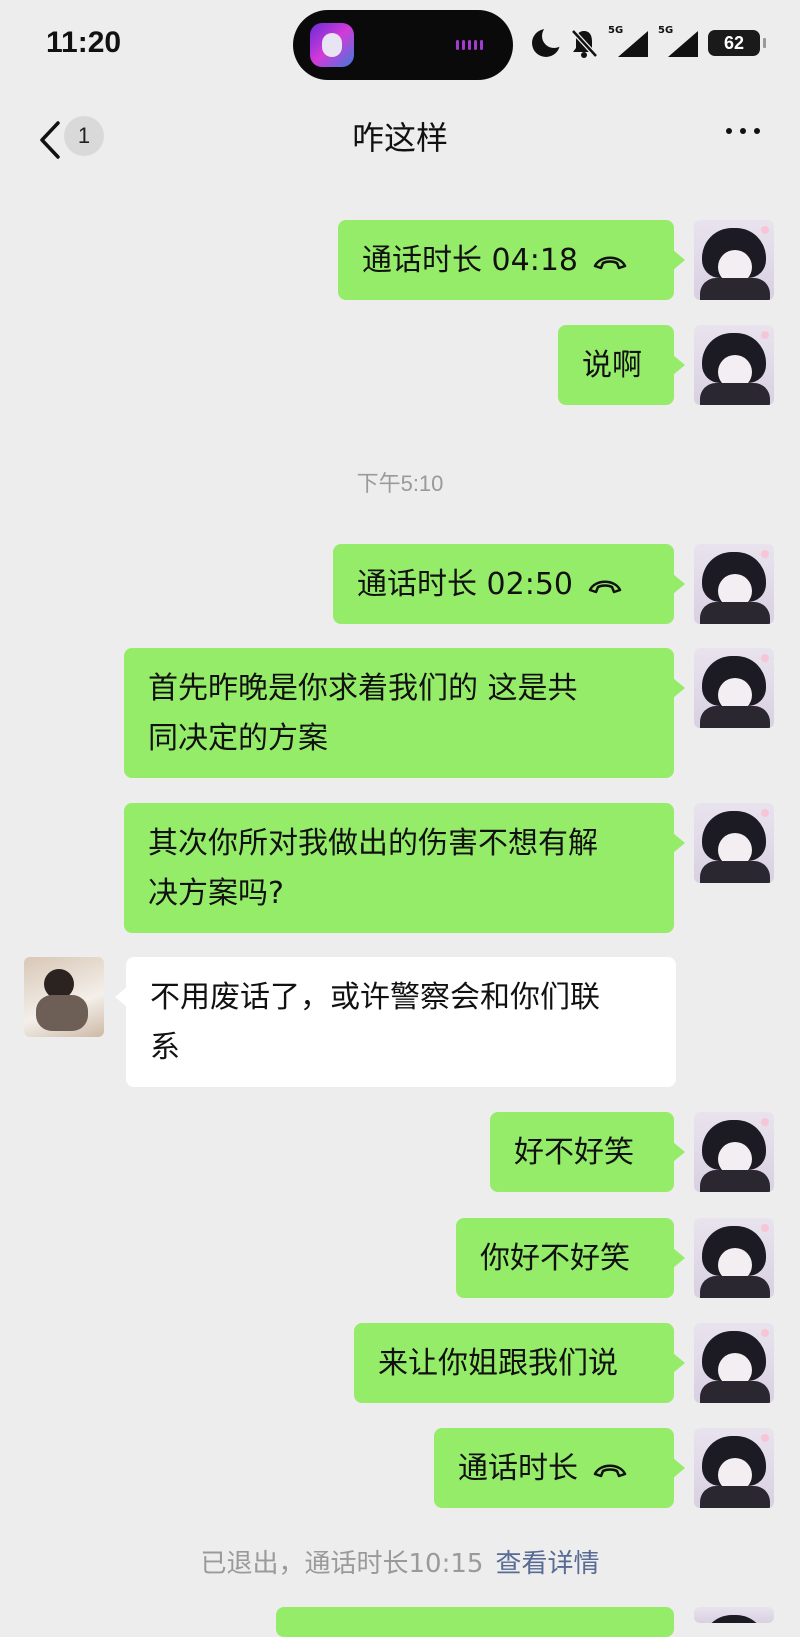 The image size is (800, 1637). Describe the element at coordinates (238, 738) in the screenshot. I see `message-line: 同决定的方案` at that location.